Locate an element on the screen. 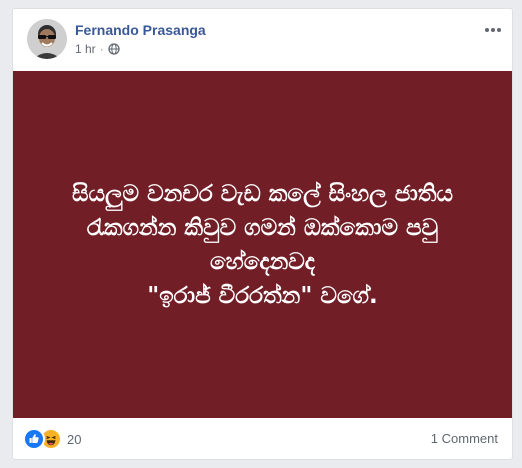  post-image-text-line: රැකගන්න කිවුව ගමන් ඔක්කොම පවු is located at coordinates (262, 227).